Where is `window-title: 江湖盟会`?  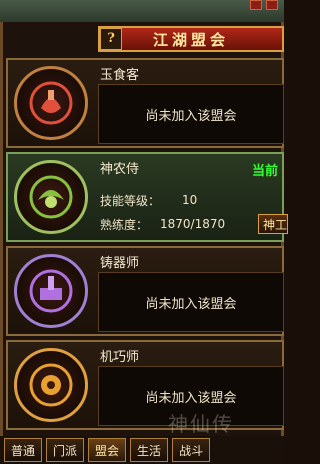
window-title: 江湖盟会 is located at coordinates (190, 39).